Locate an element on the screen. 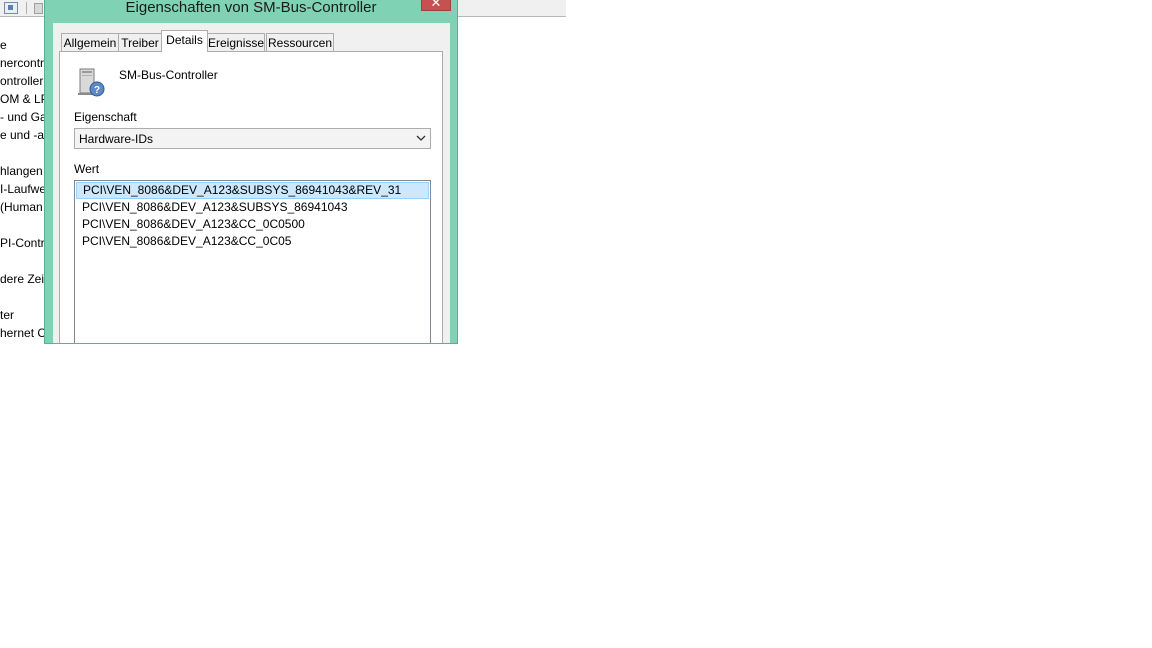  tab-details: Details is located at coordinates (184, 41).